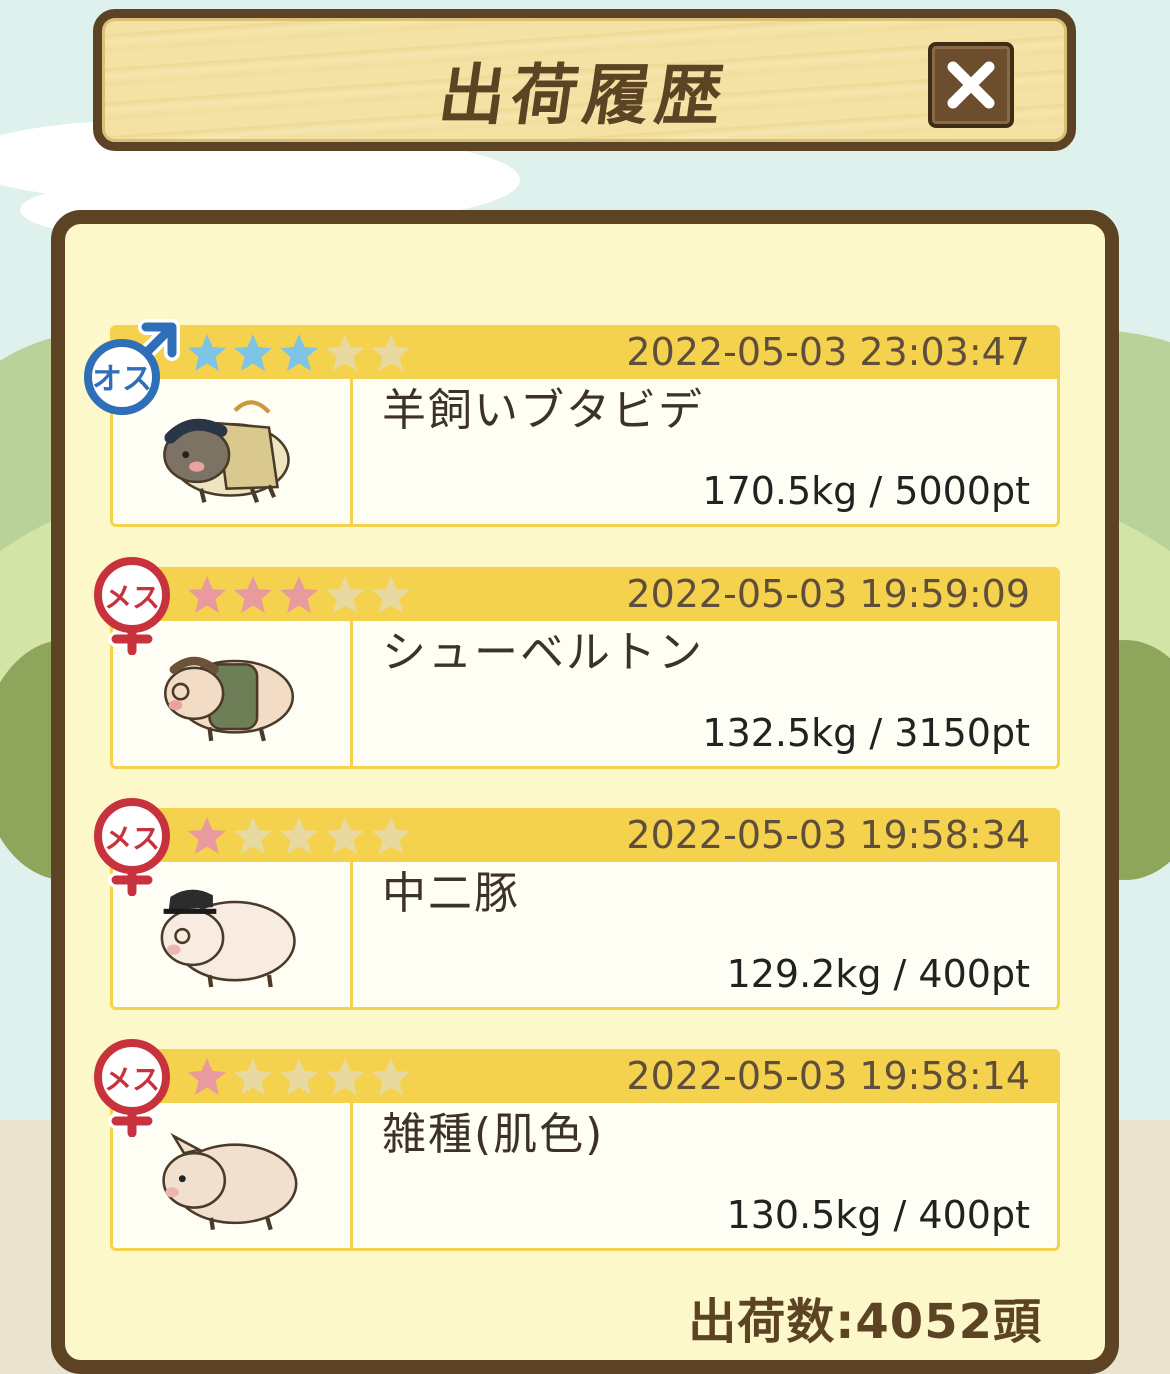 The image size is (1170, 1374). I want to click on pig-name: シューベルトン, so click(543, 652).